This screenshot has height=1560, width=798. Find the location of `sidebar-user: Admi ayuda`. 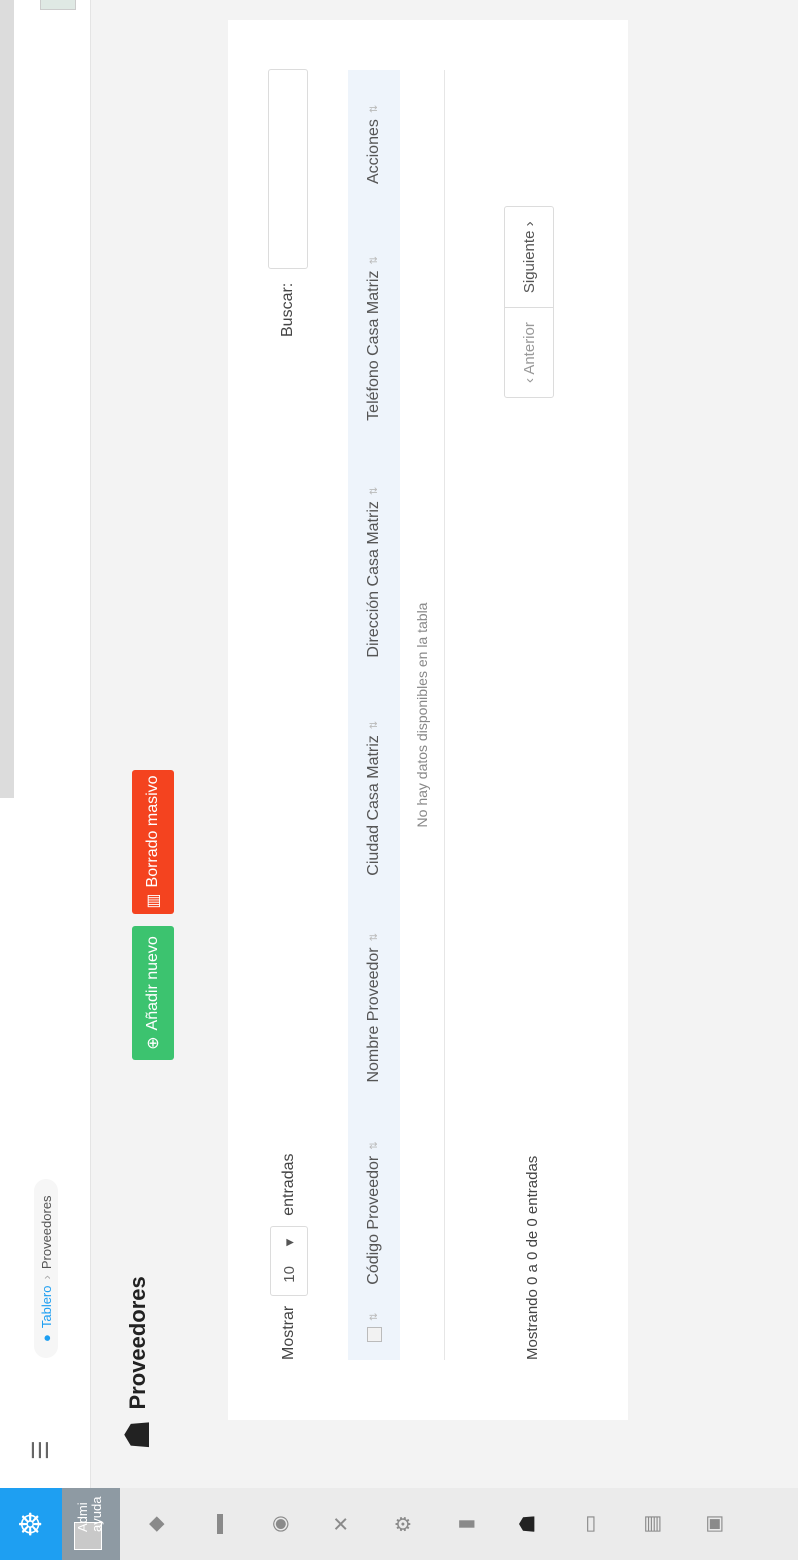

sidebar-user: Admi ayuda is located at coordinates (91, 1524).